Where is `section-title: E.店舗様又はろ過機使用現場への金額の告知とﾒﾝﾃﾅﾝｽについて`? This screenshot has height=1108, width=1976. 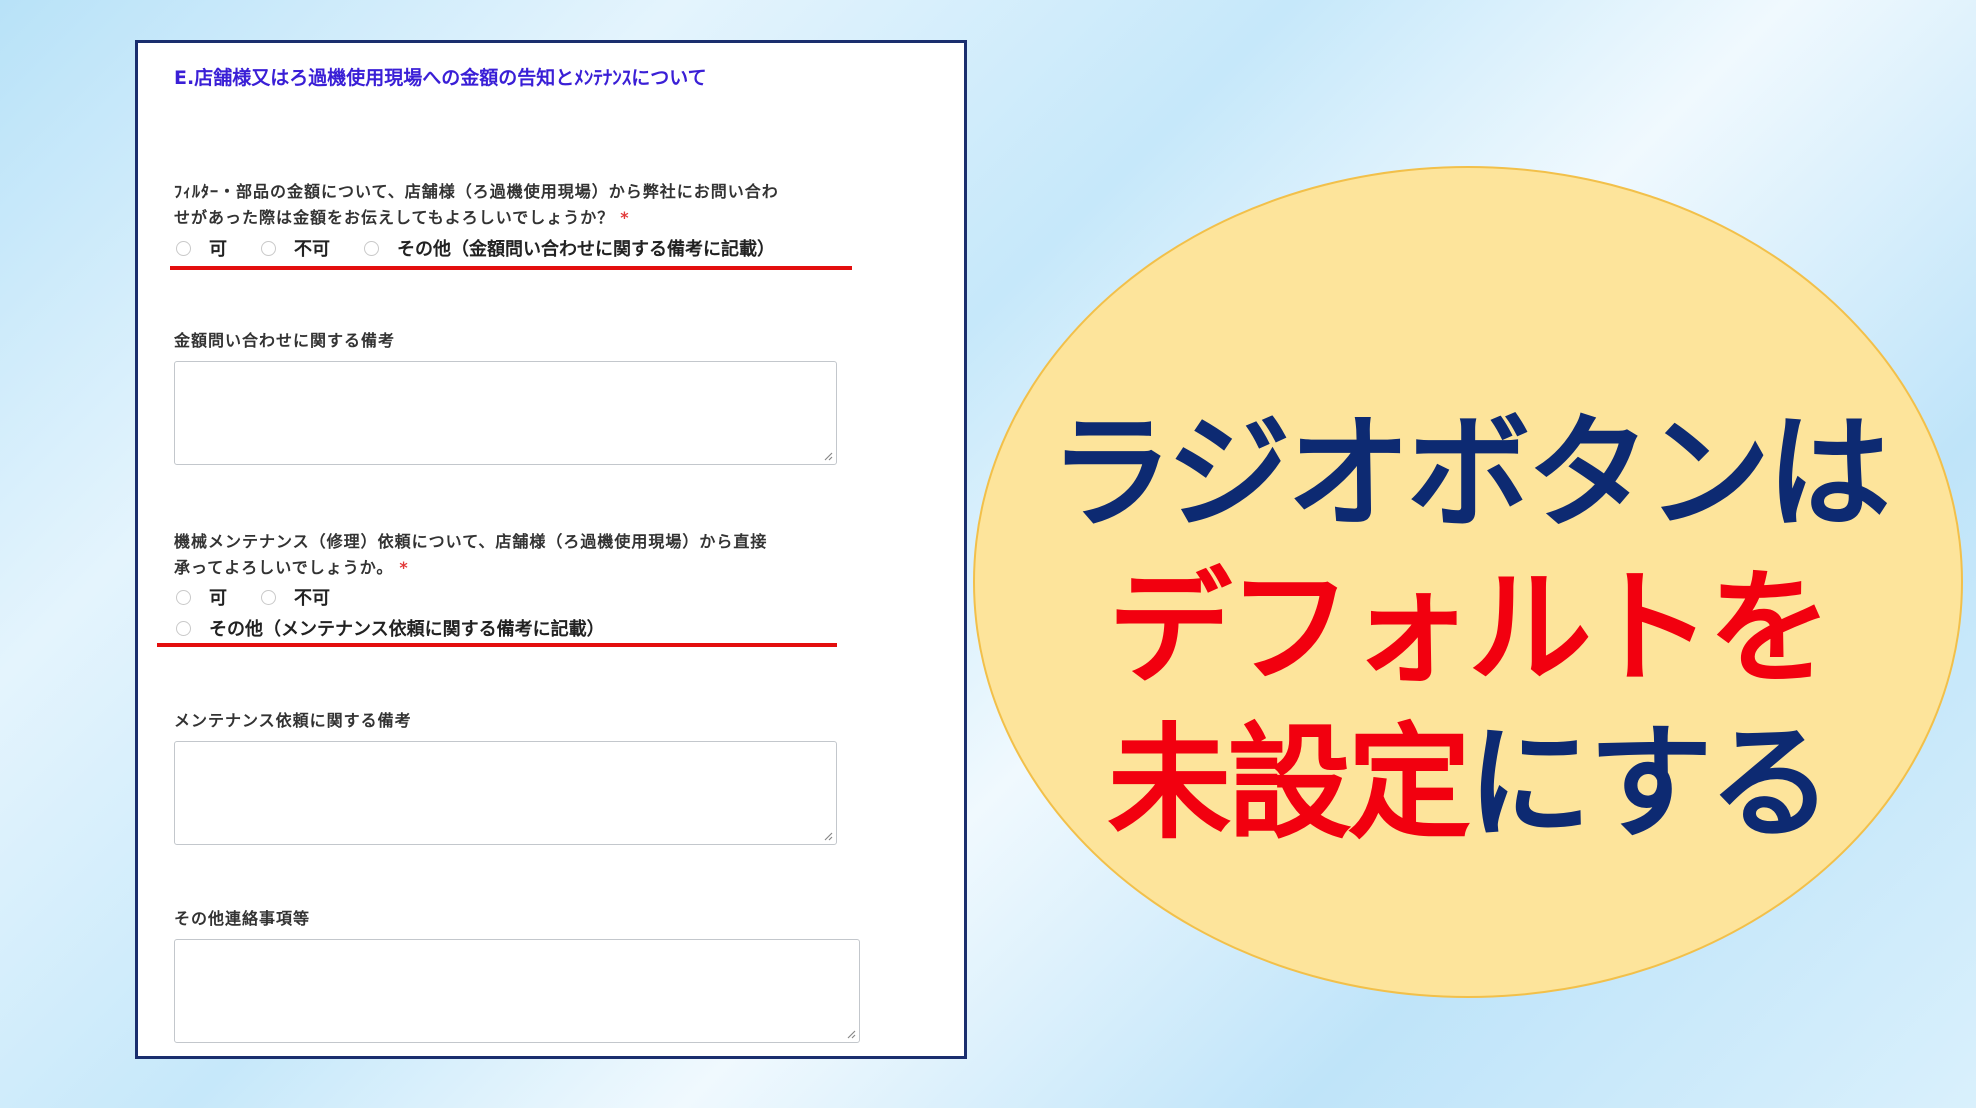
section-title: E.店舗様又はろ過機使用現場への金額の告知とﾒﾝﾃﾅﾝｽについて is located at coordinates (440, 78).